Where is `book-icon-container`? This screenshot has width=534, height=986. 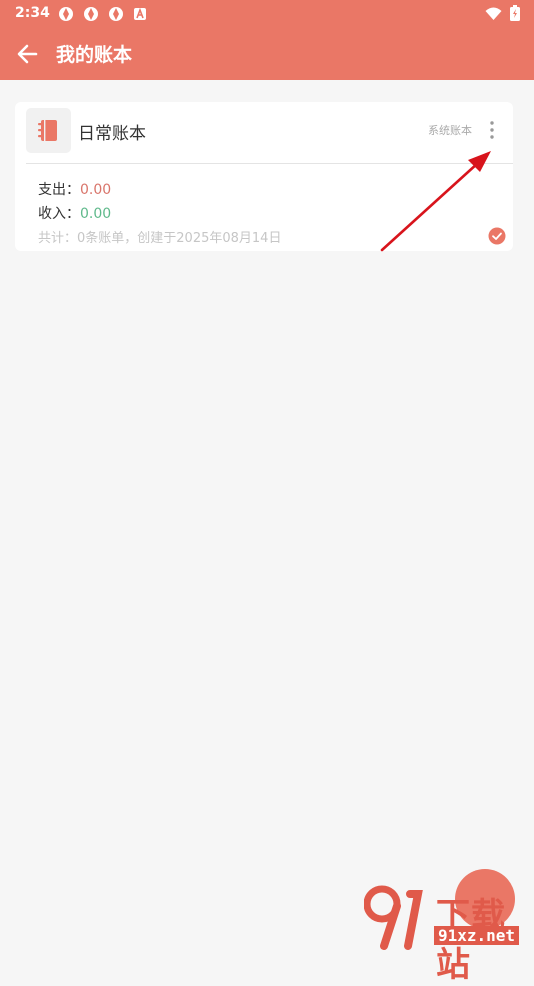 book-icon-container is located at coordinates (48, 130).